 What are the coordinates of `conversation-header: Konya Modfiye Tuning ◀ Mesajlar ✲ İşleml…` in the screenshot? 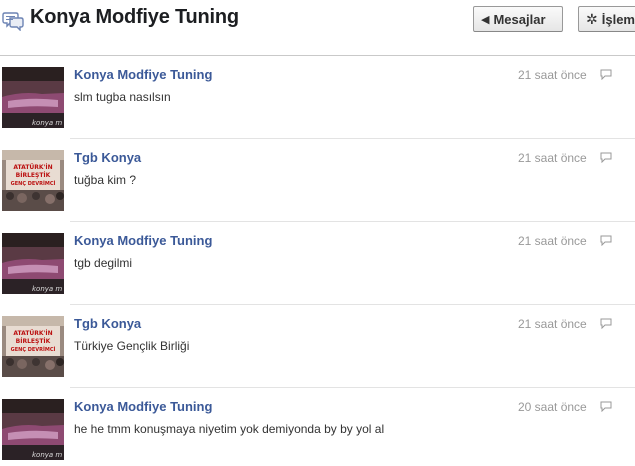 It's located at (317, 28).